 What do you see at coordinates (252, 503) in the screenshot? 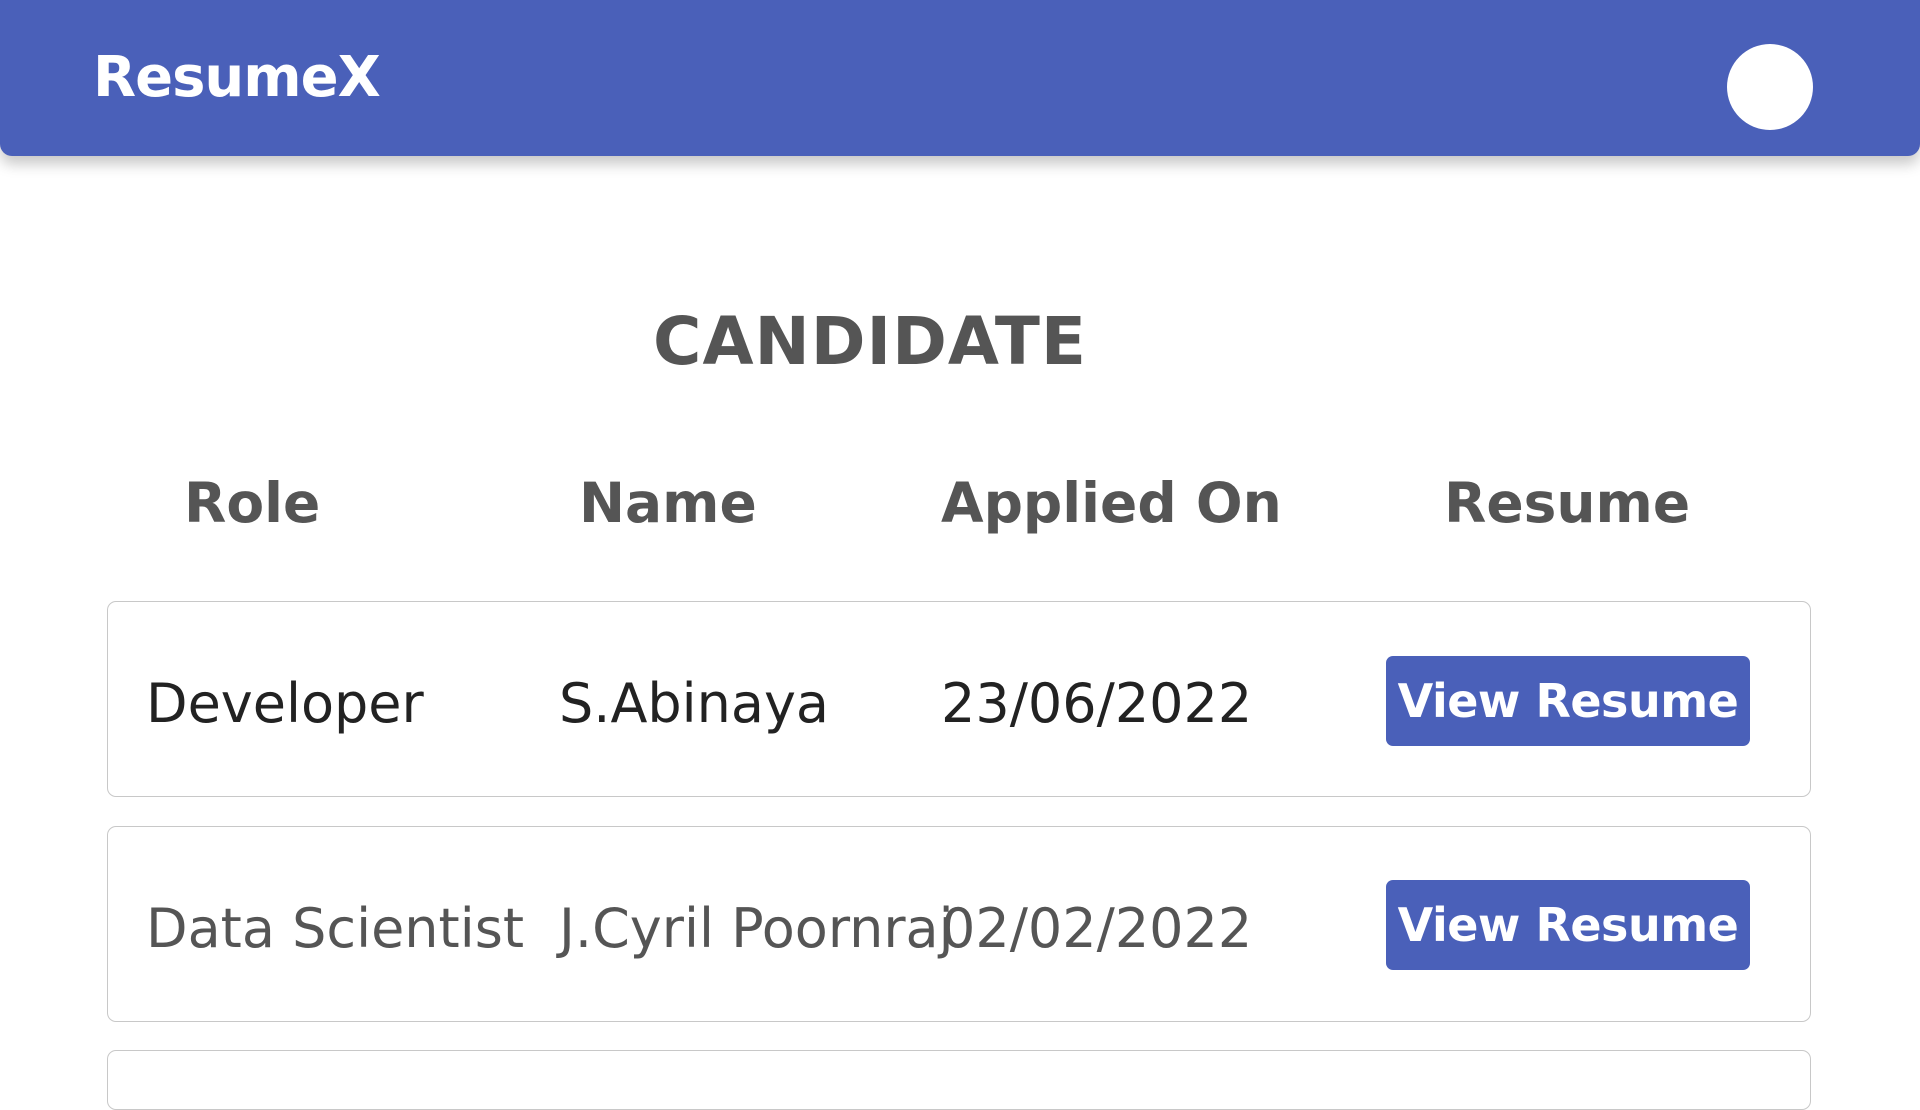
I see `column-header-role: Role` at bounding box center [252, 503].